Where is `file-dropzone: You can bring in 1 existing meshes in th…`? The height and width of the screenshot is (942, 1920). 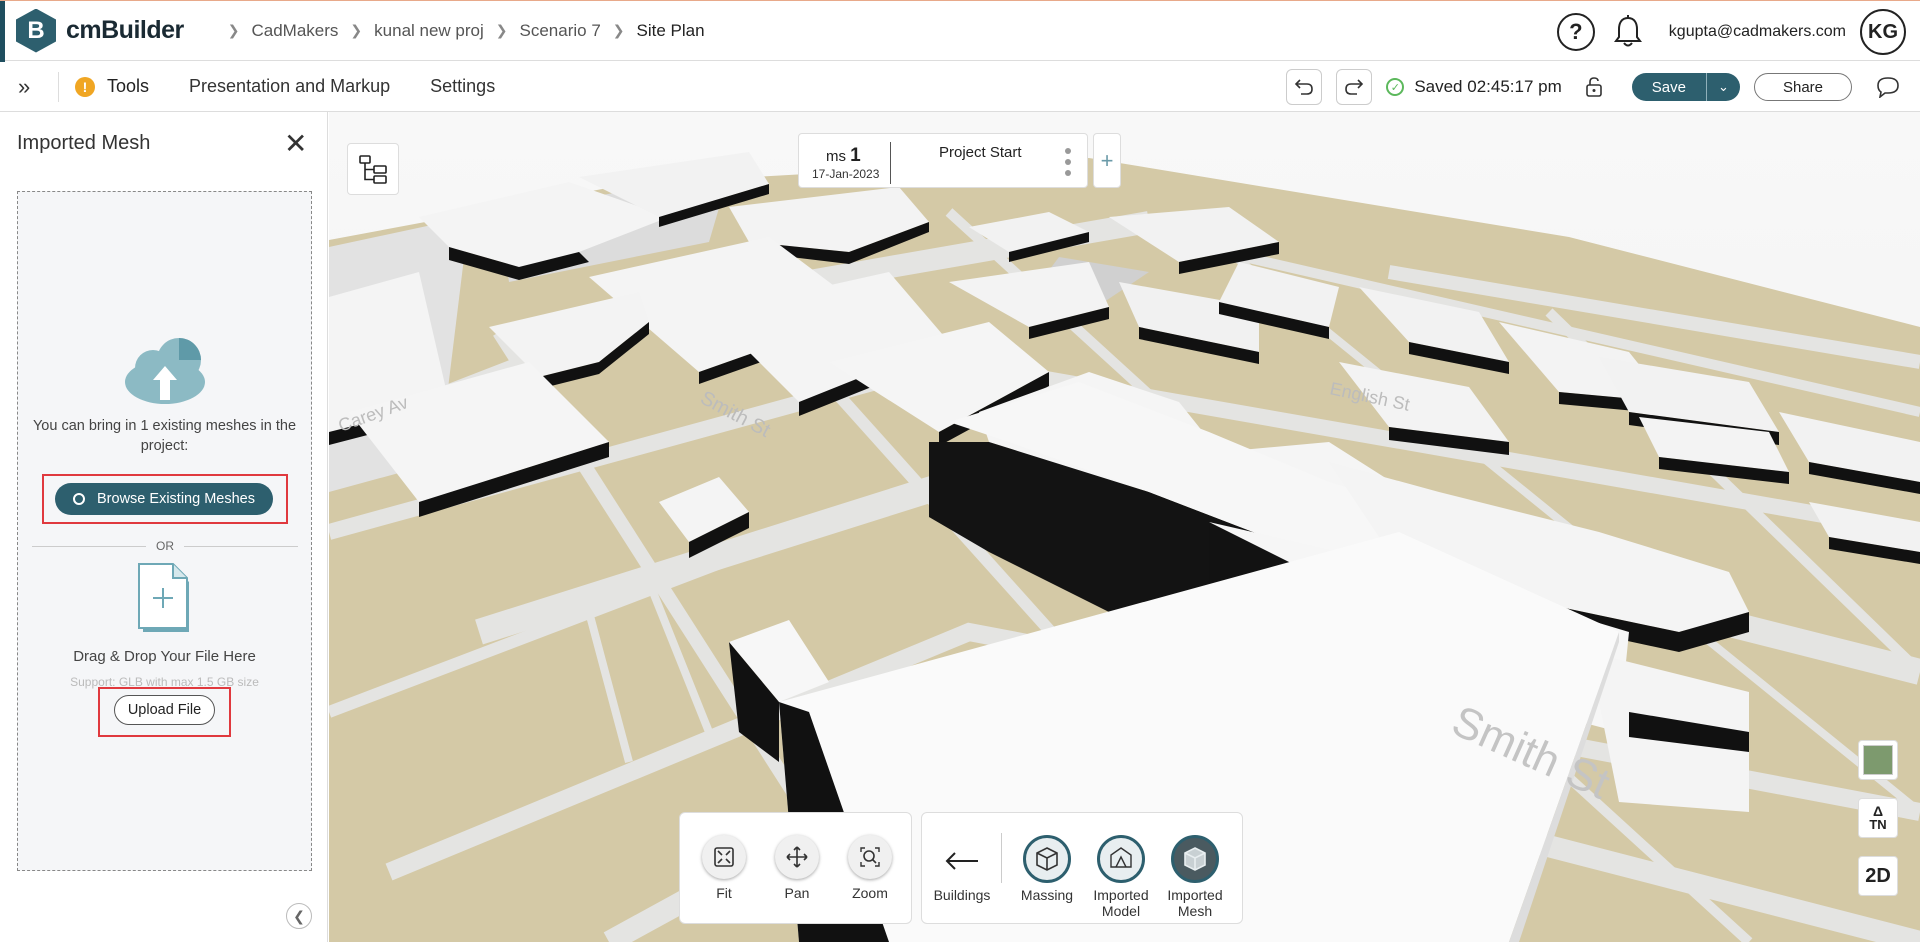
file-dropzone: You can bring in 1 existing meshes in th… is located at coordinates (164, 531).